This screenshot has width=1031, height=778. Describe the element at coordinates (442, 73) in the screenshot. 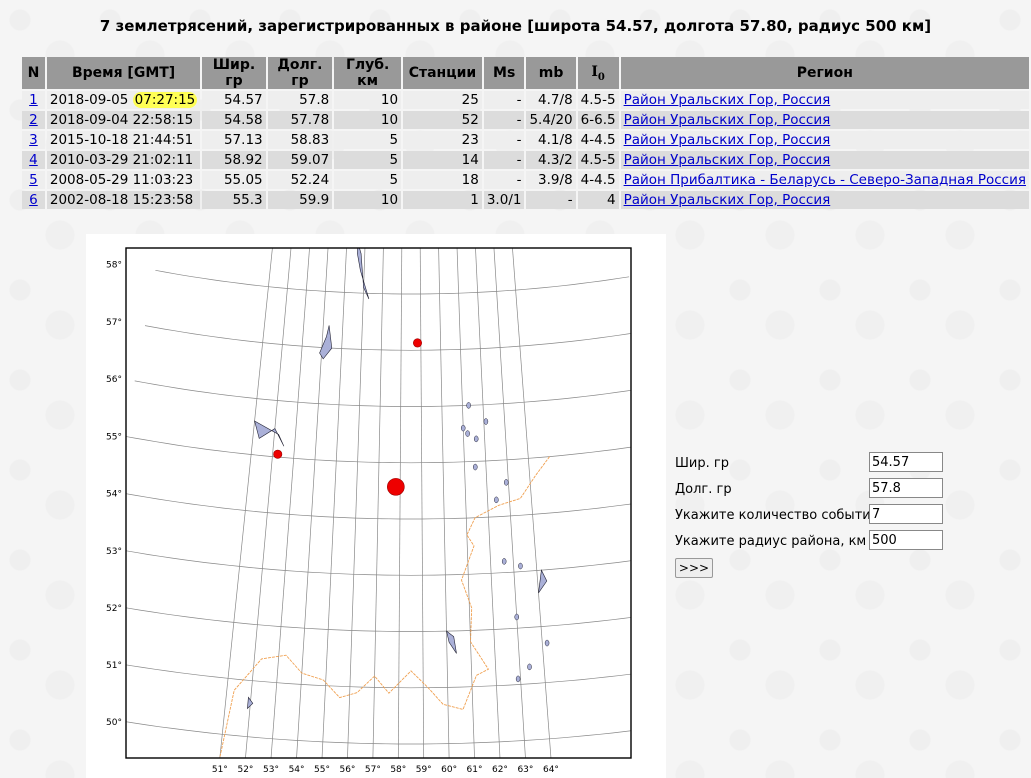

I see `header-stations: Станции` at that location.